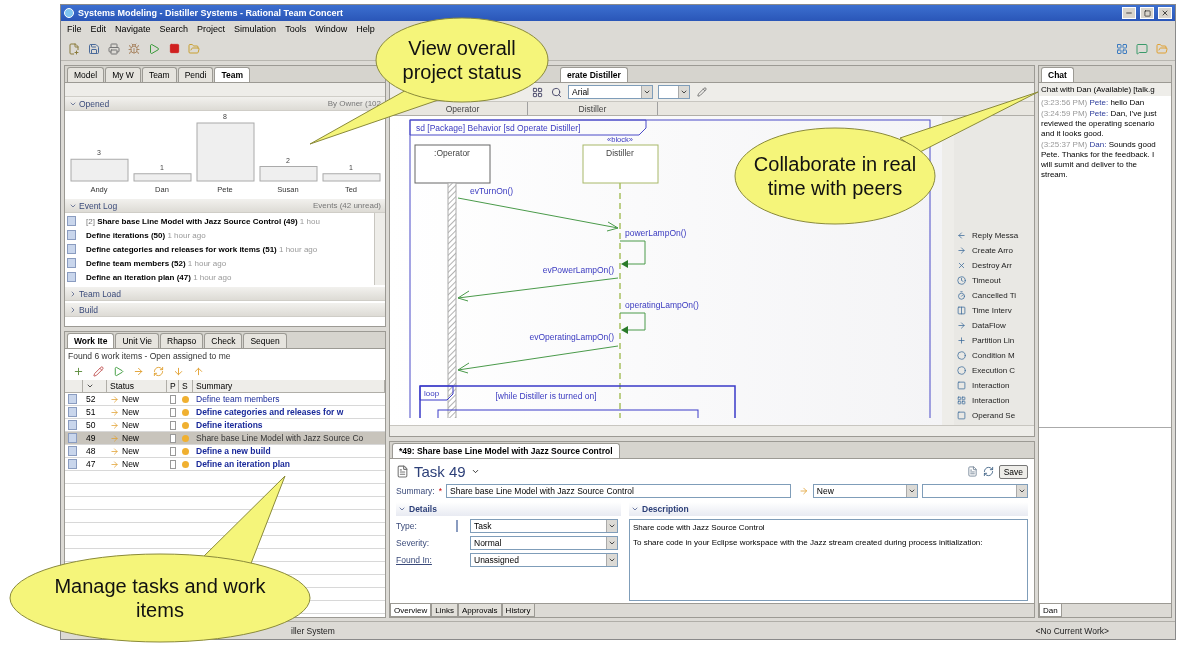 The height and width of the screenshot is (650, 1181). I want to click on menu-item: Help, so click(365, 29).